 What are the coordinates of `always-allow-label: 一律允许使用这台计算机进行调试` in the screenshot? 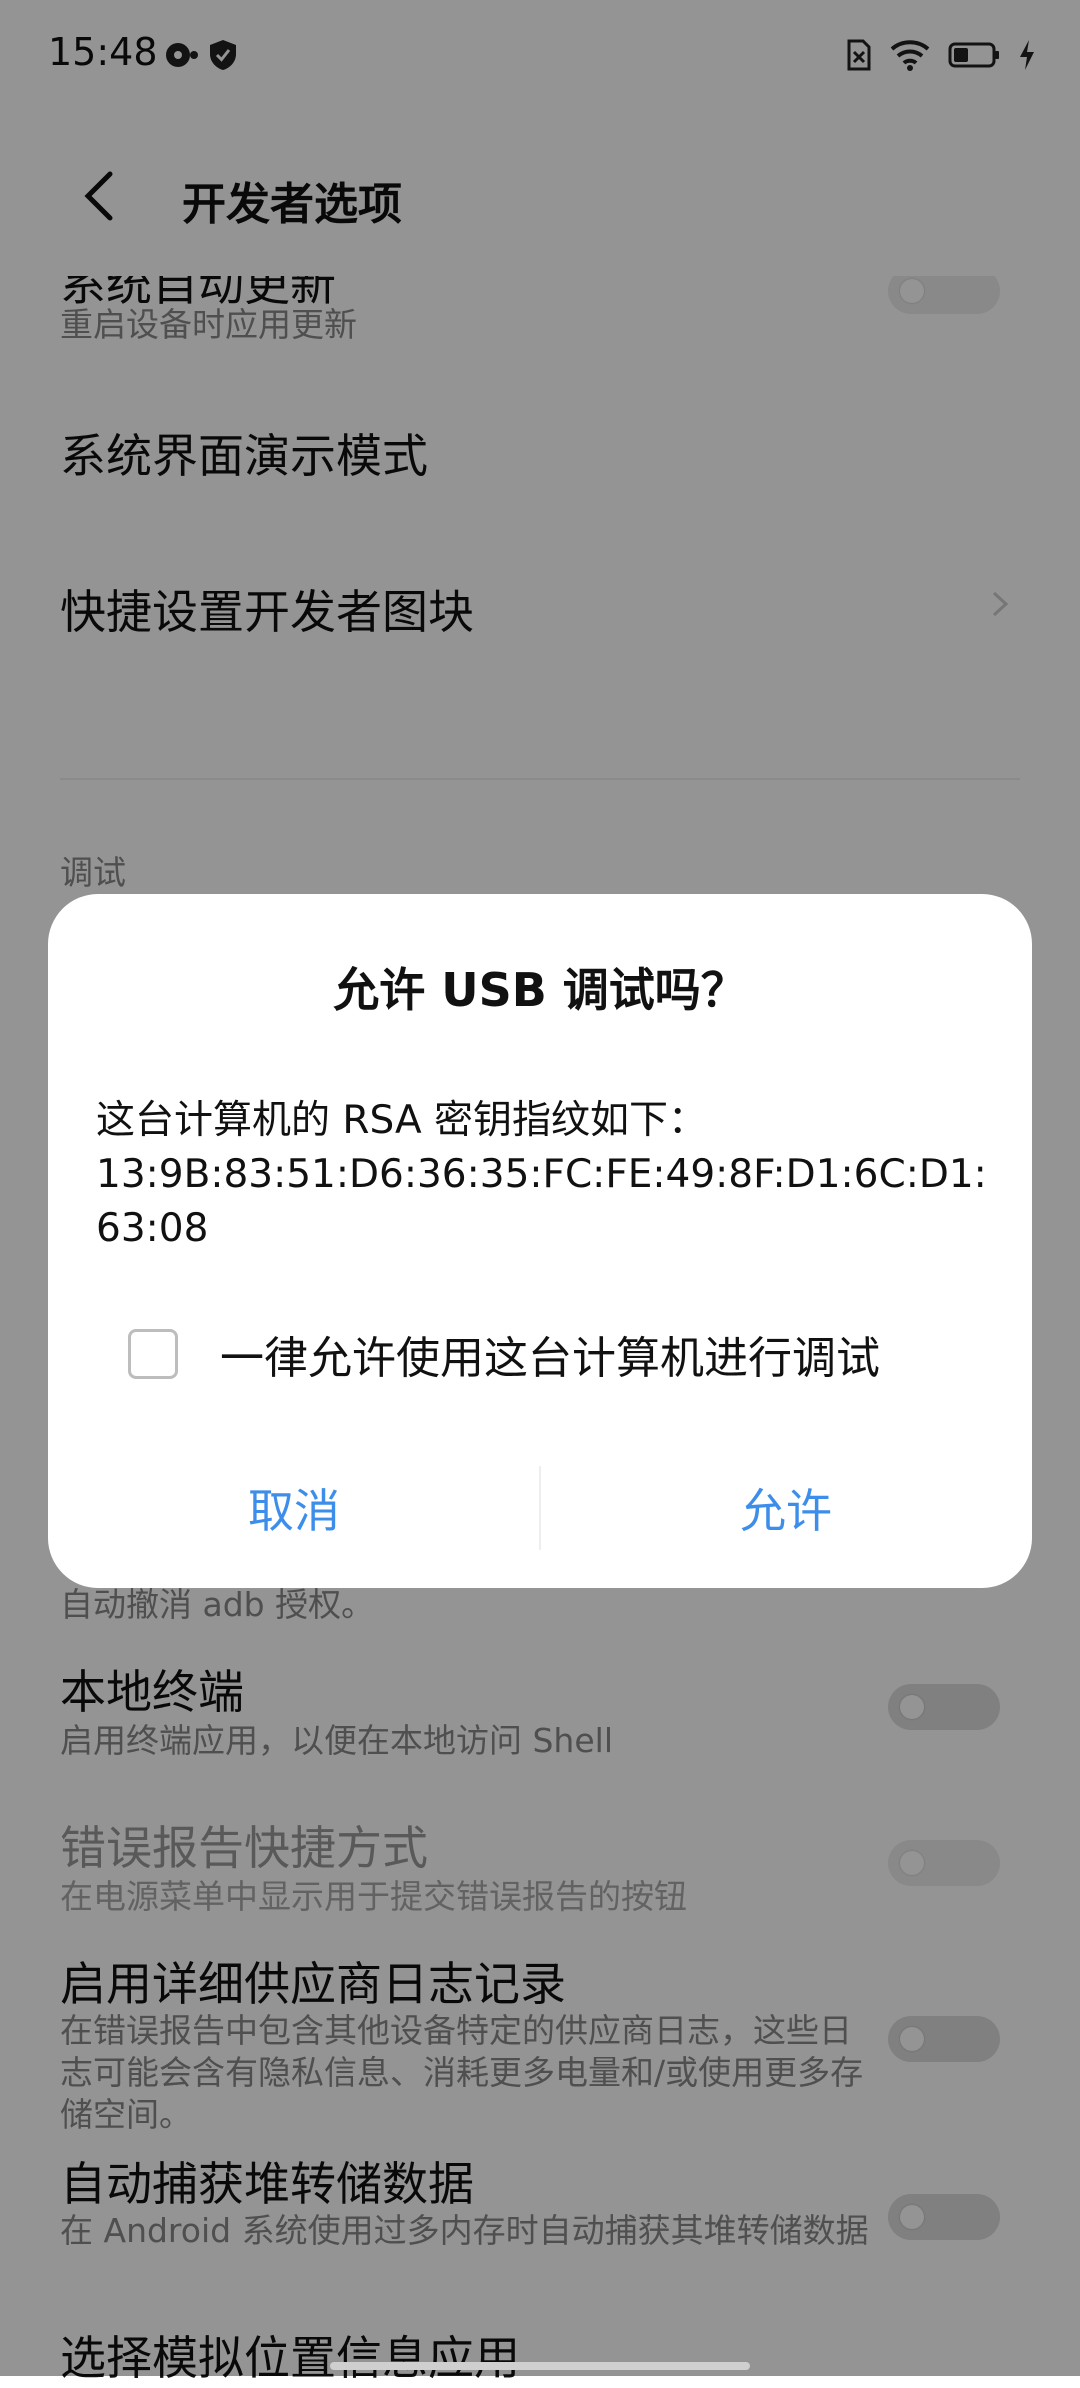 It's located at (550, 1354).